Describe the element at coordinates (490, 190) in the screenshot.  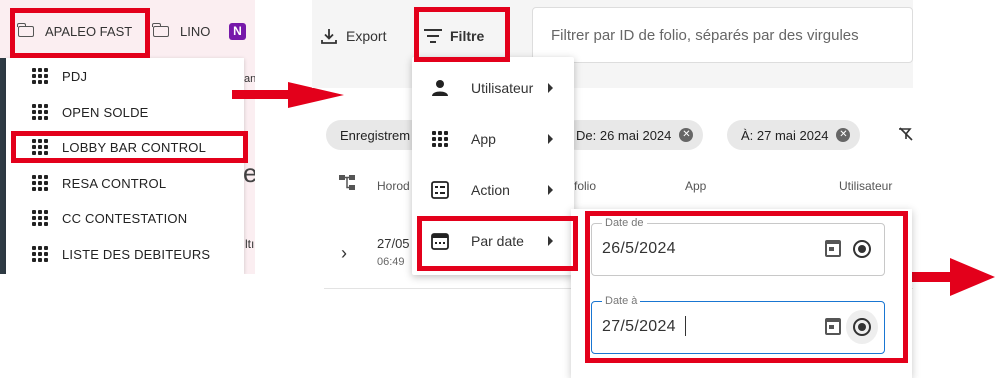
I see `menu-item-label: Action` at that location.